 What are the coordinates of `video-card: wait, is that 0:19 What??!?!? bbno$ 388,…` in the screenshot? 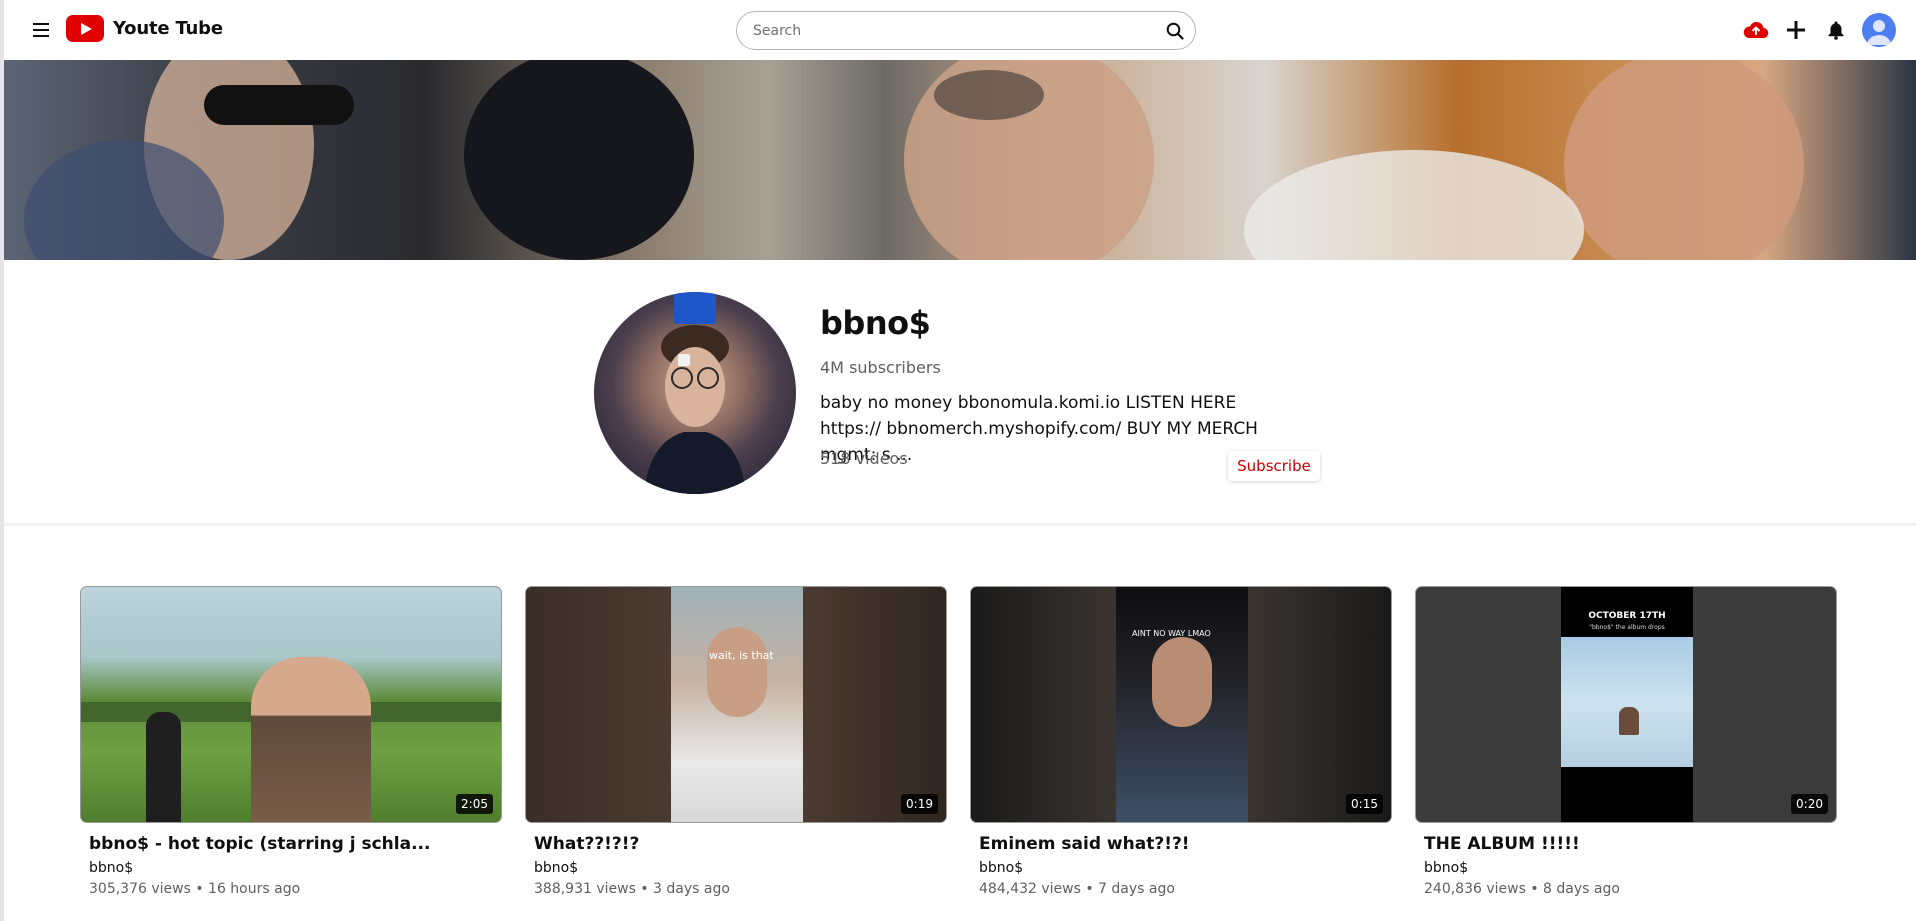 It's located at (736, 741).